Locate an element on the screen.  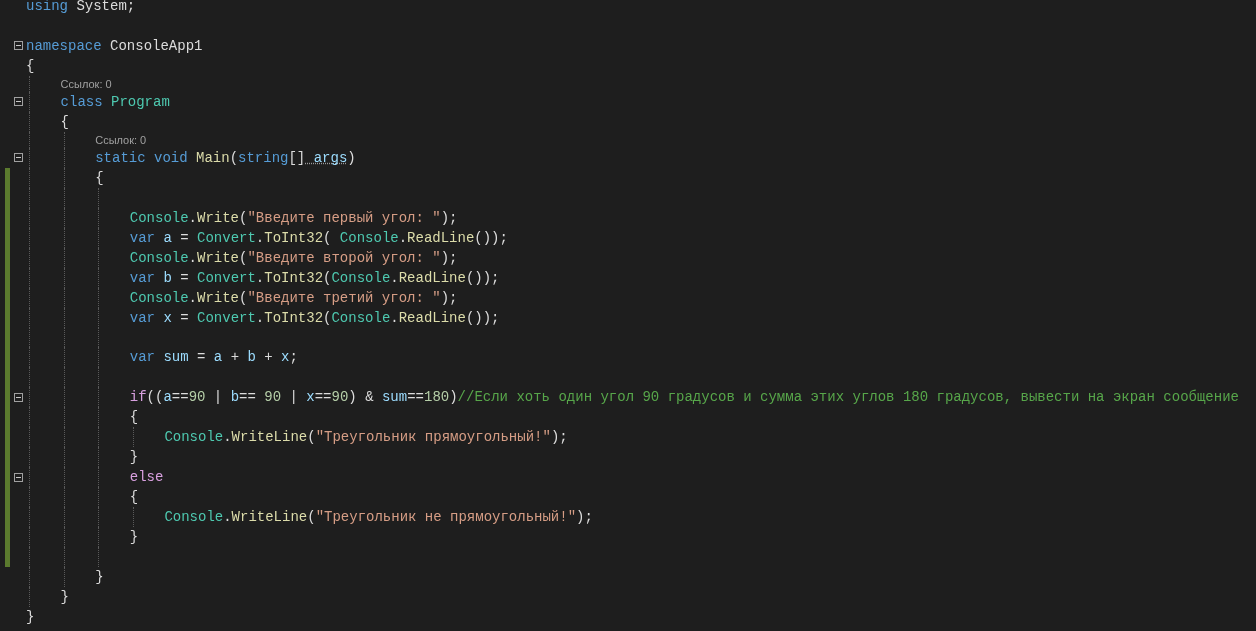
code-line: Console.WriteLine("Треугольник прямоугольный!"); is located at coordinates (366, 438).